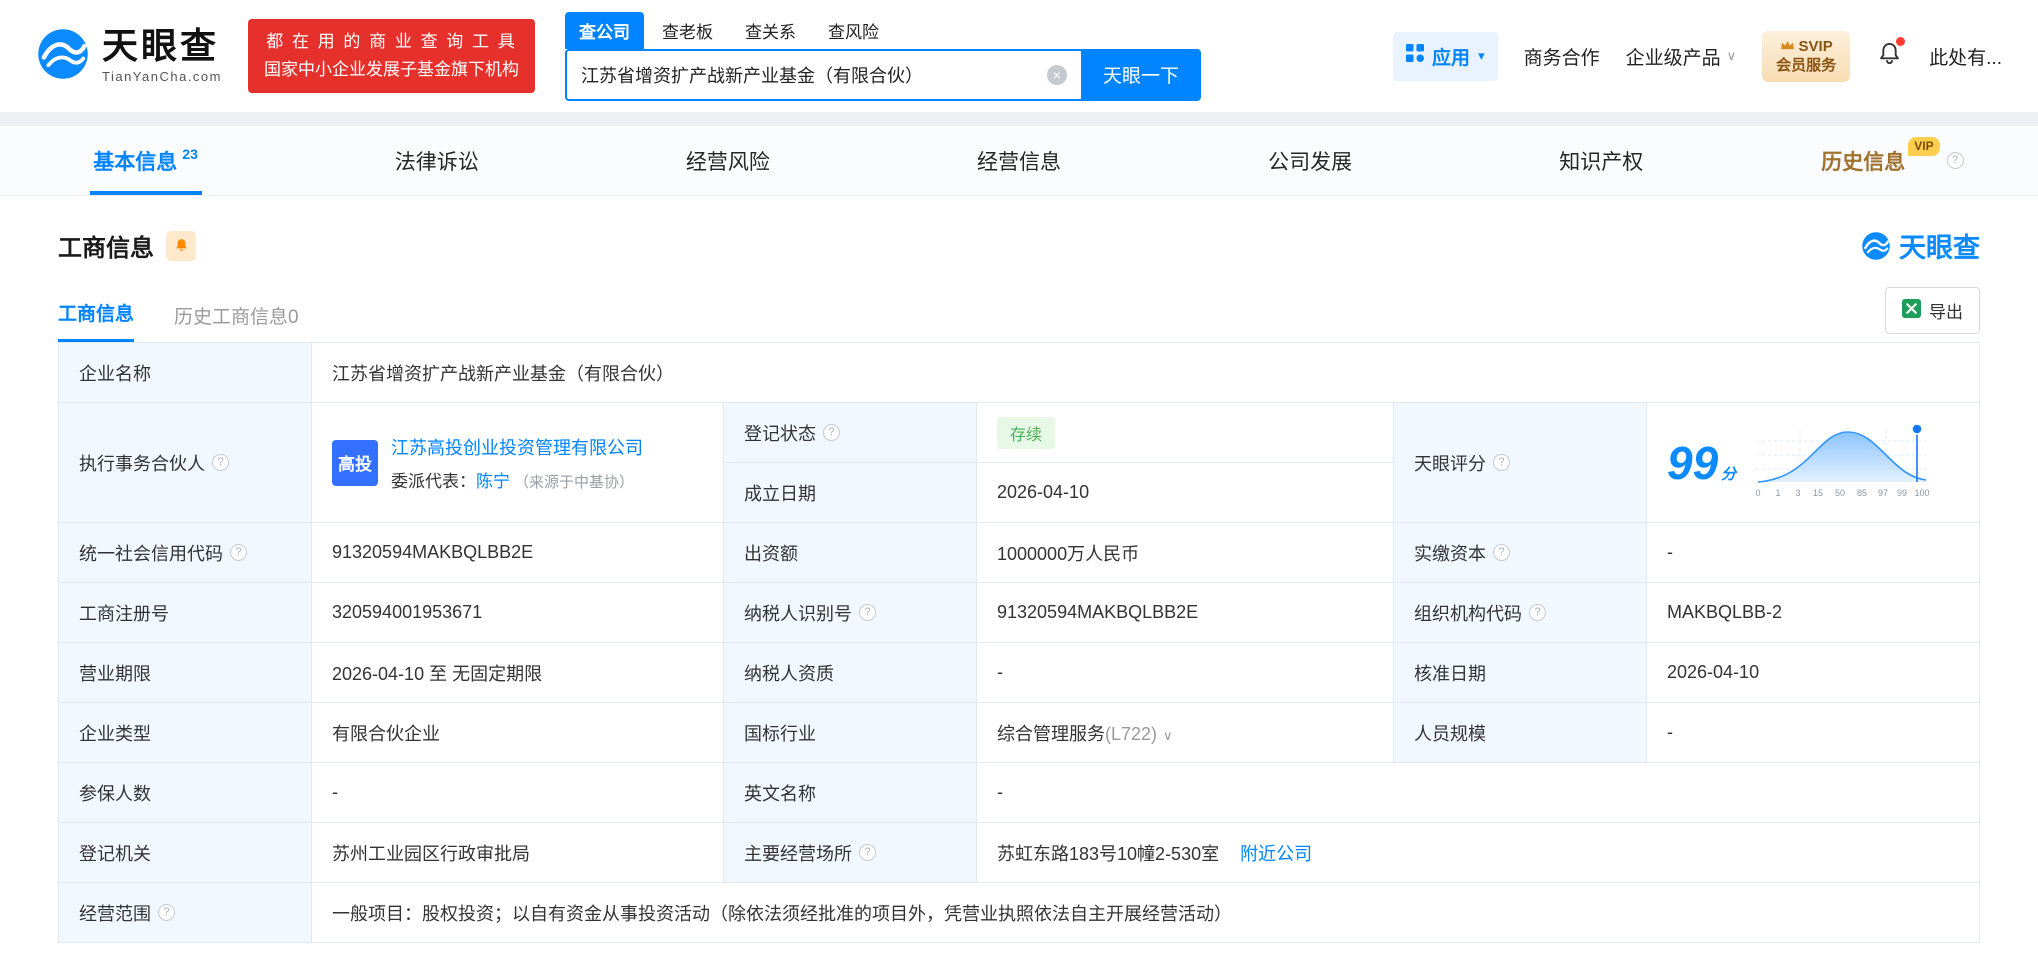 The image size is (2038, 978). What do you see at coordinates (1051, 733) in the screenshot?
I see `industry-name: 综合管理服务` at bounding box center [1051, 733].